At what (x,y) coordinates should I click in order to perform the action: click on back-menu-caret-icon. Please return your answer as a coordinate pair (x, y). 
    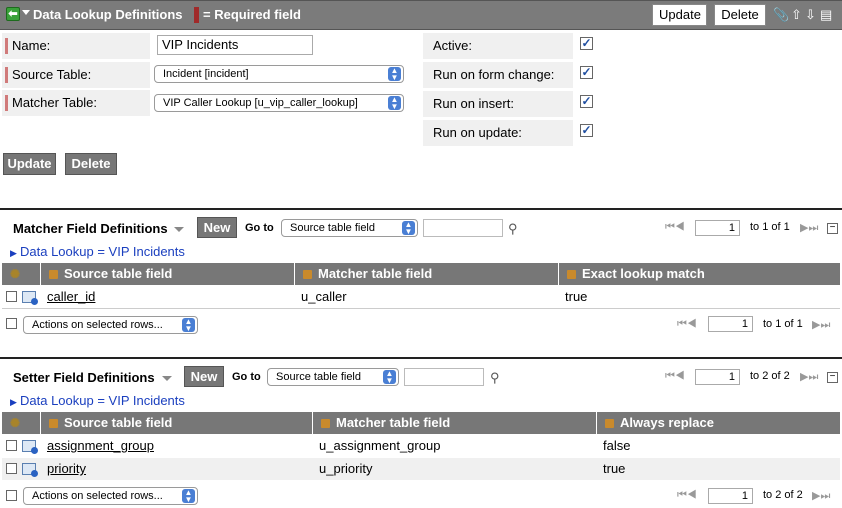
    Looking at the image, I should click on (26, 12).